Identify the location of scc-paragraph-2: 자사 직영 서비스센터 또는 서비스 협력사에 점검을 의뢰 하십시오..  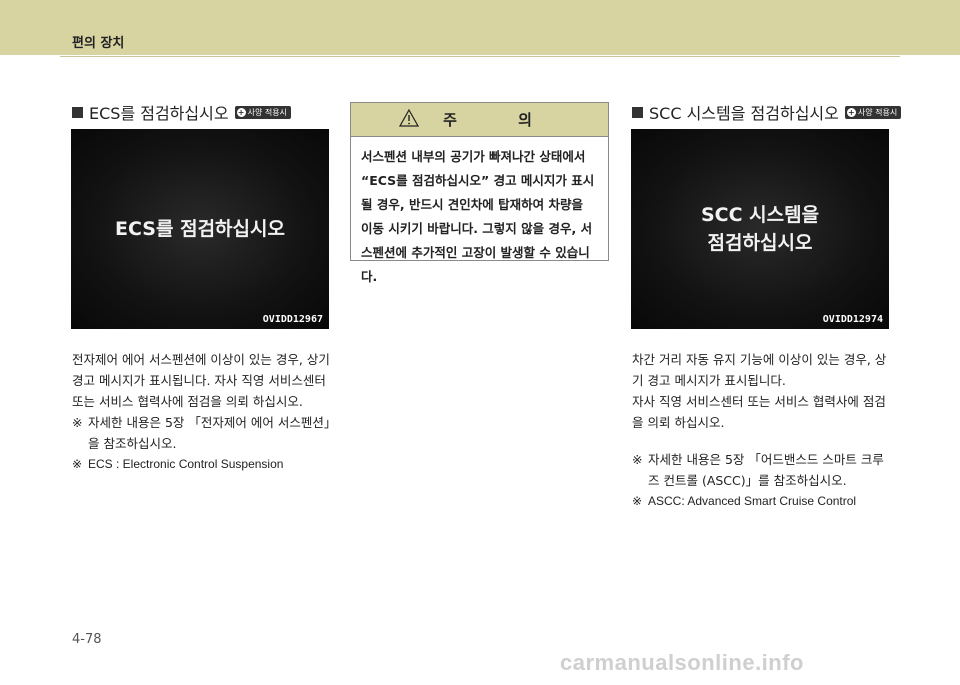
(759, 412).